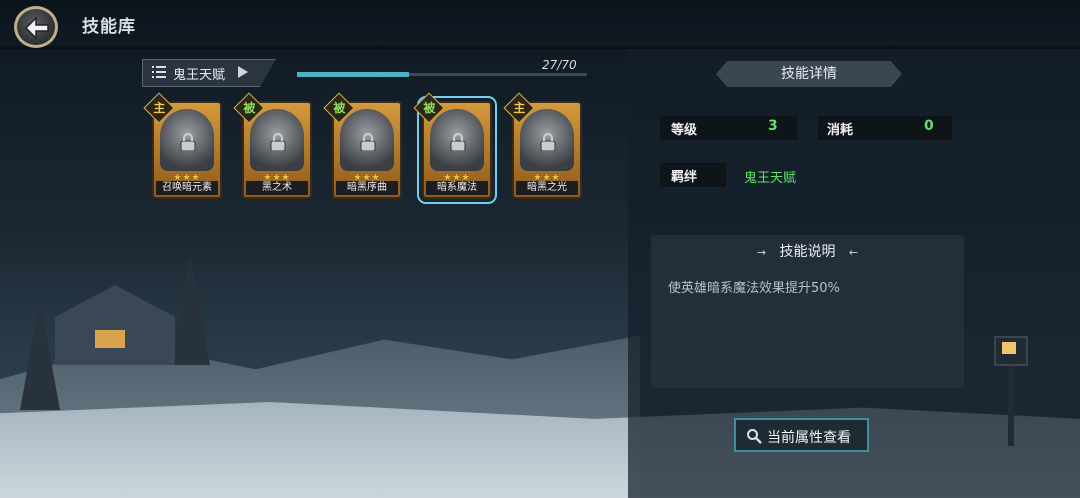 The image size is (1080, 498). What do you see at coordinates (353, 74) in the screenshot?
I see `talent-progress-fill` at bounding box center [353, 74].